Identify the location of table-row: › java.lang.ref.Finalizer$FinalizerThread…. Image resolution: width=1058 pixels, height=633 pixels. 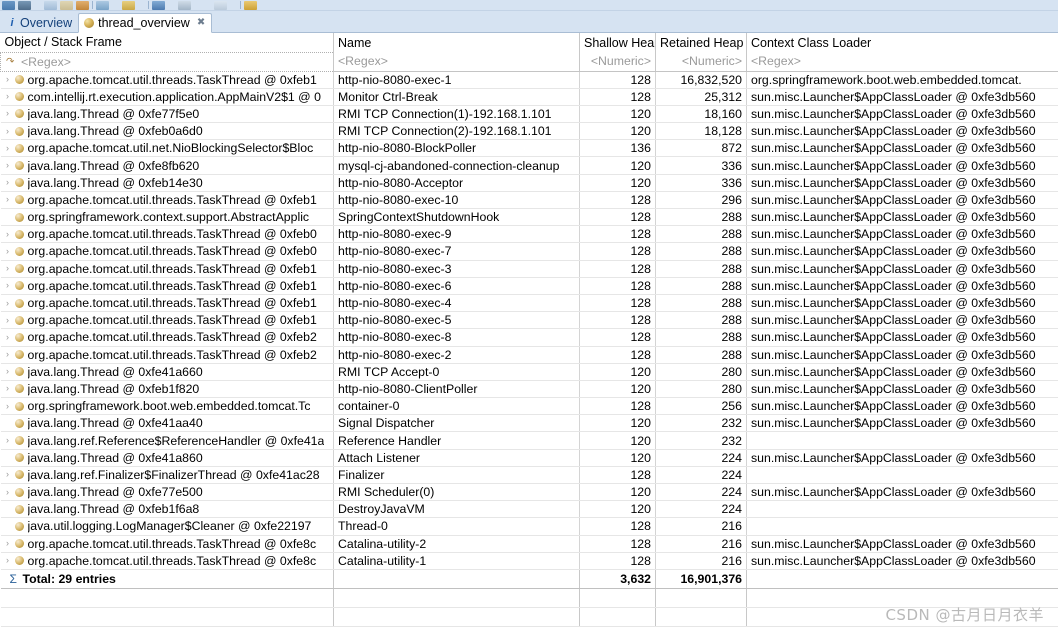
(529, 475).